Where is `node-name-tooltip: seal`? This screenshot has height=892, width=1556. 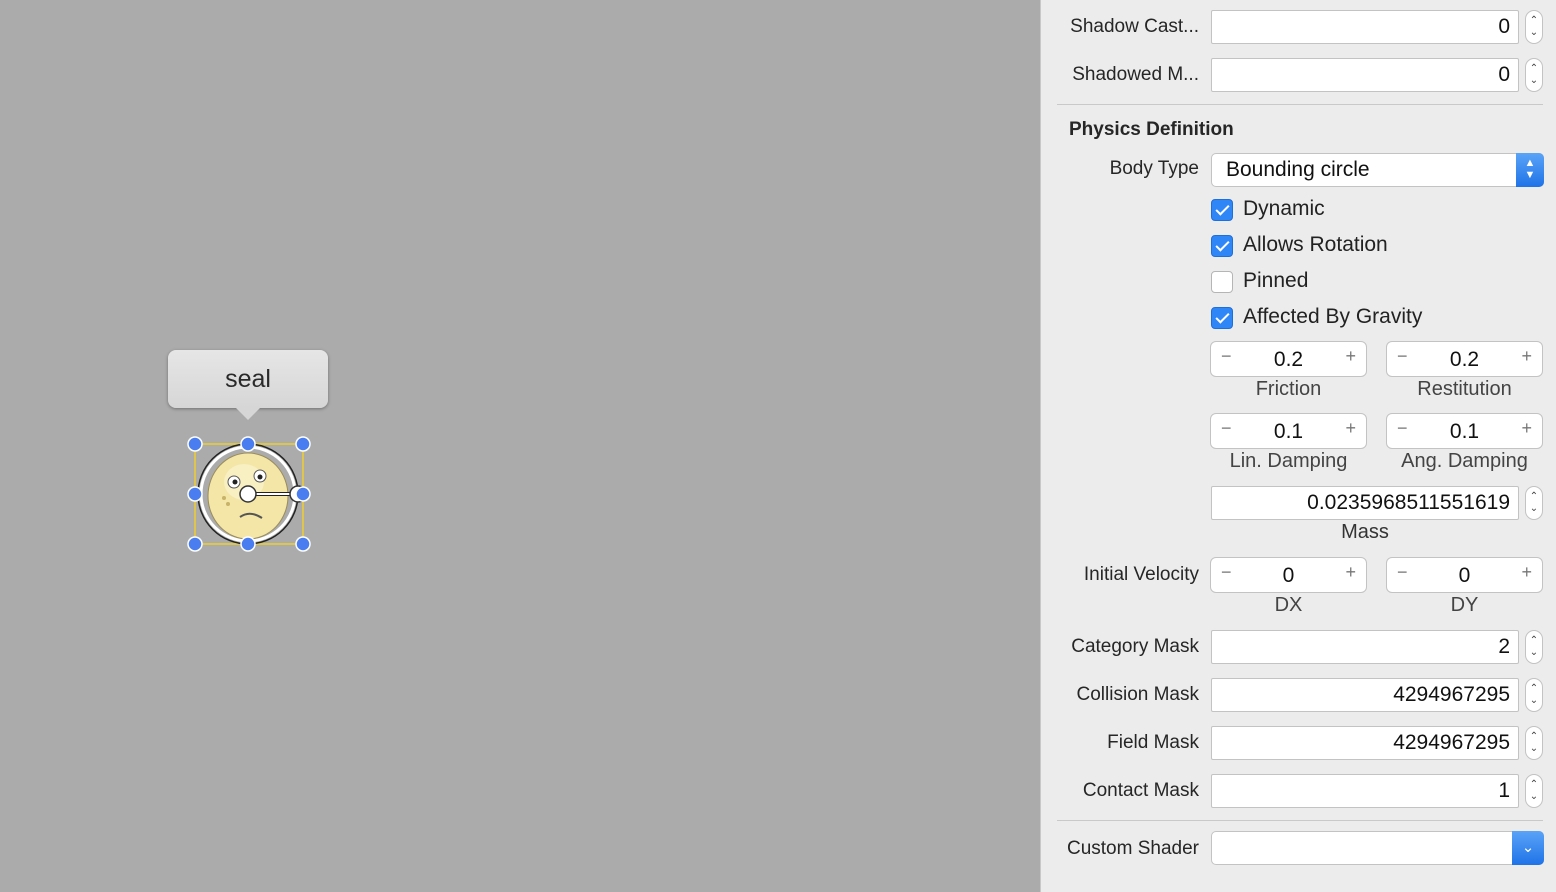
node-name-tooltip: seal is located at coordinates (248, 385).